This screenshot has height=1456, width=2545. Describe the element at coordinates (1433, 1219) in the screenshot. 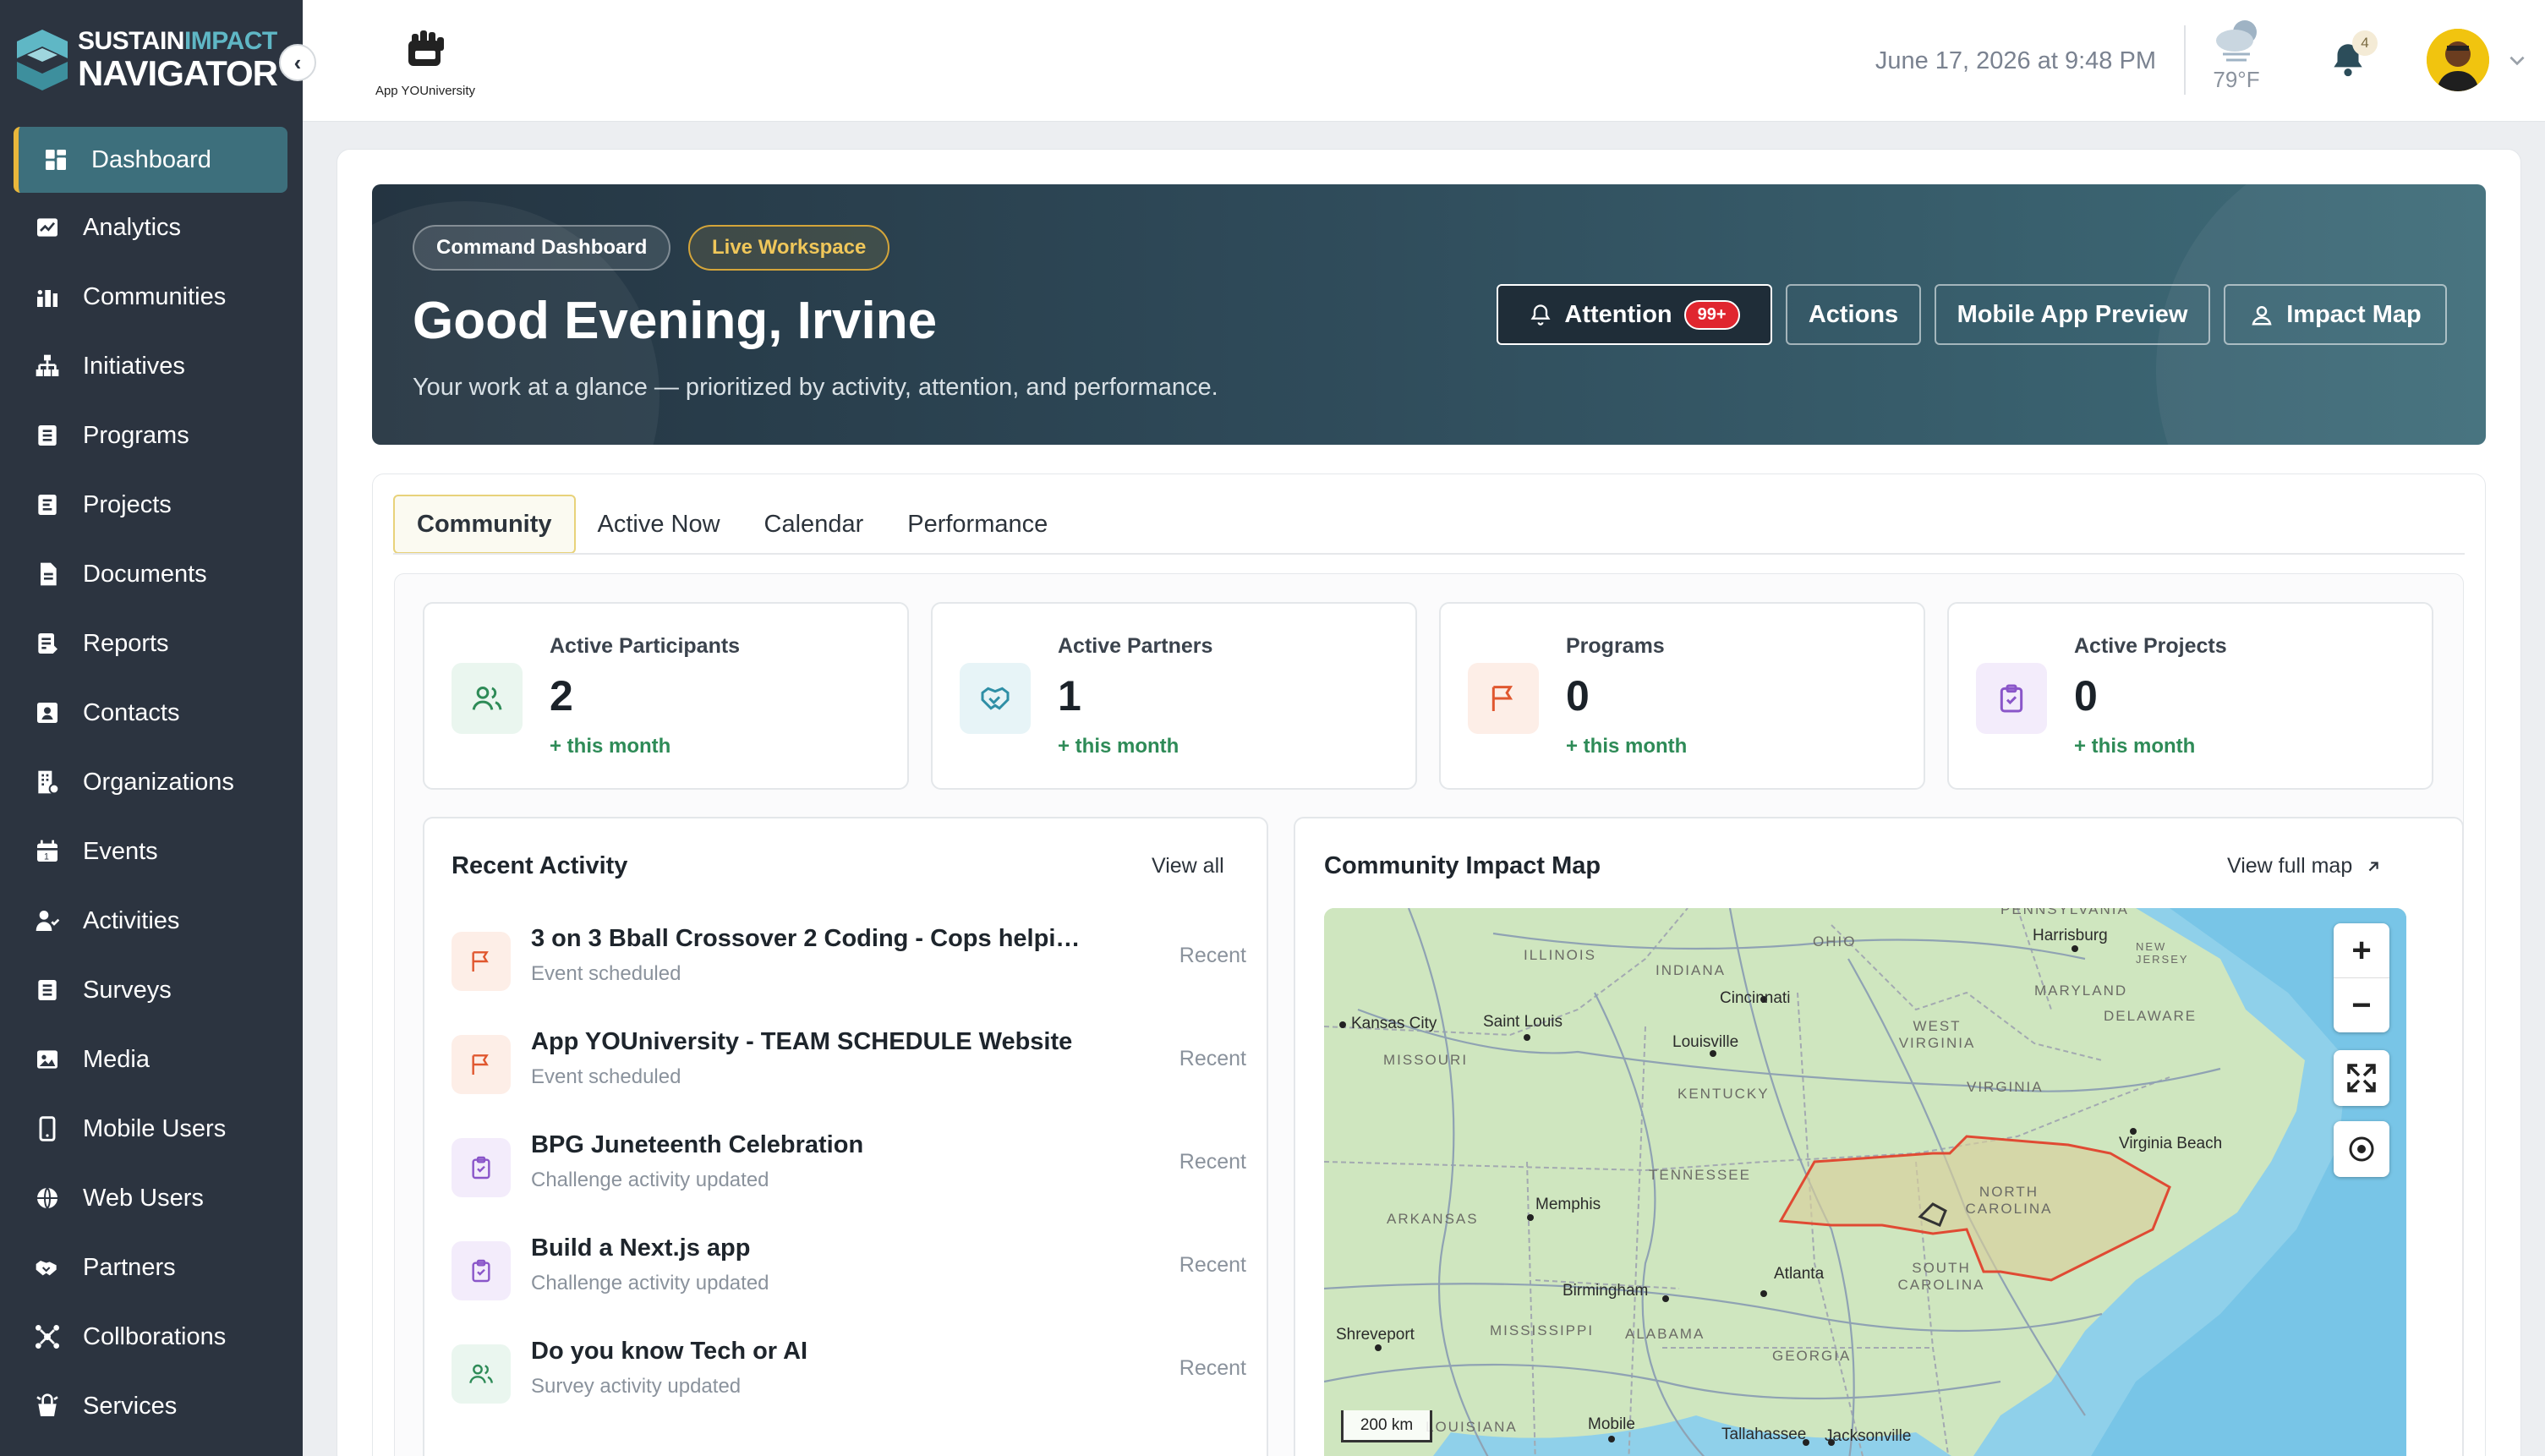

I see `map-state-label: ARKANSAS` at that location.